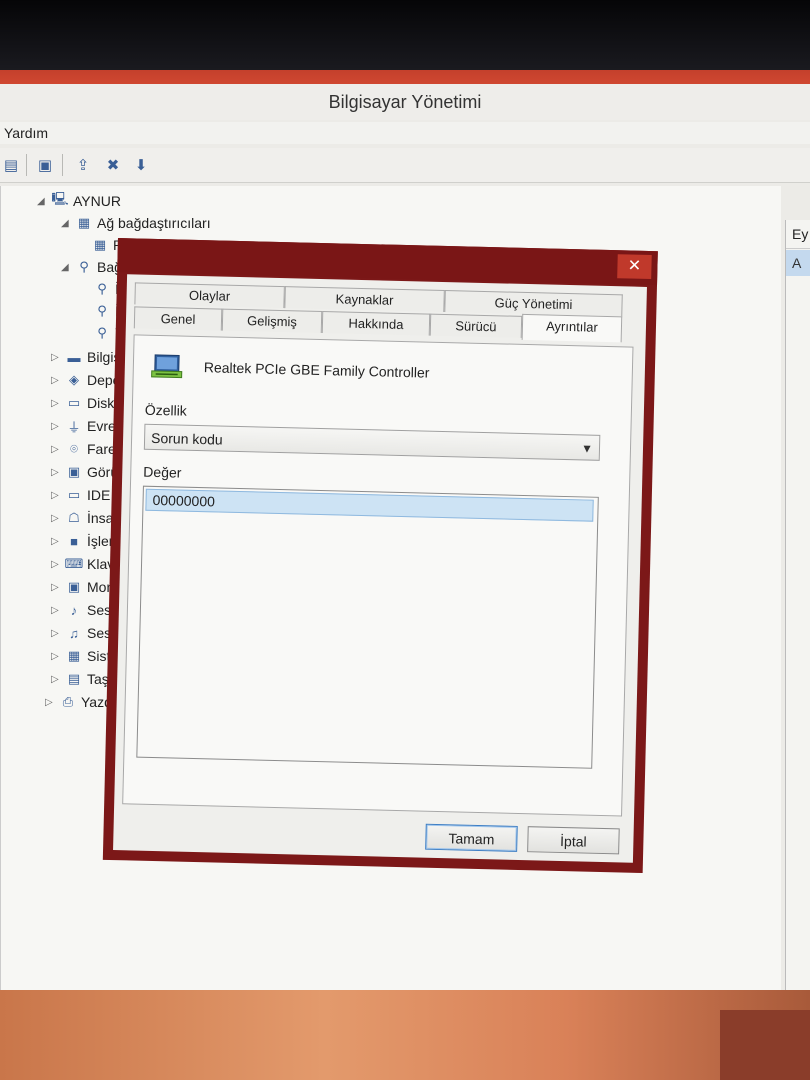 This screenshot has width=810, height=1080. What do you see at coordinates (74, 633) in the screenshot?
I see `sound-icon: ♫` at bounding box center [74, 633].